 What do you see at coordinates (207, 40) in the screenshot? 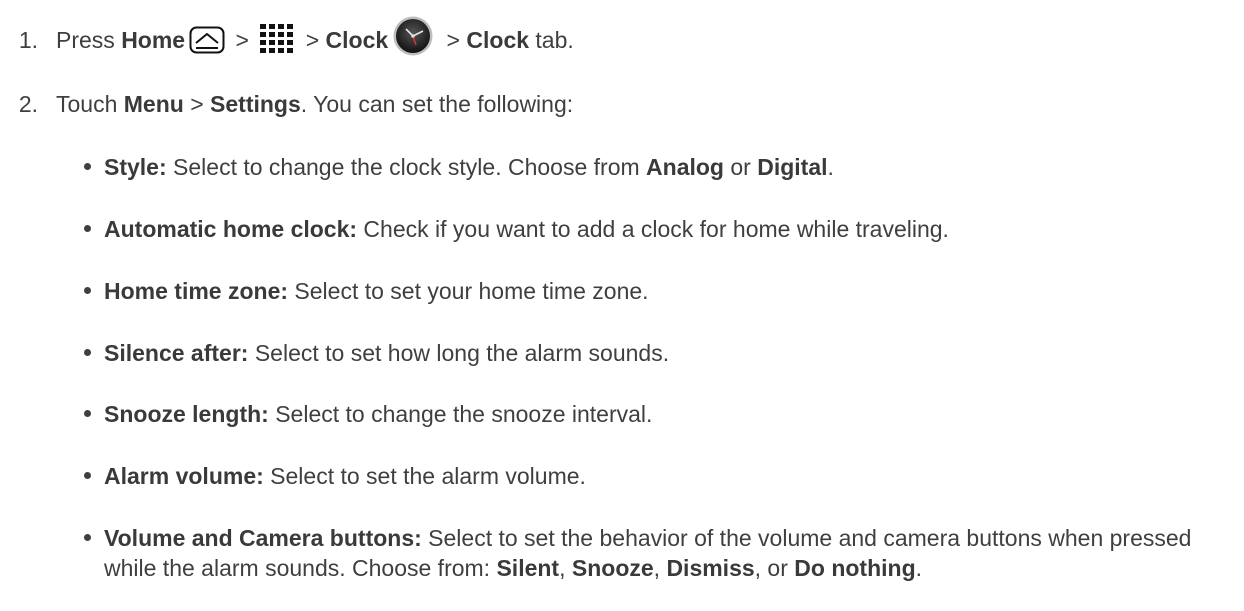
I see `home-icon` at bounding box center [207, 40].